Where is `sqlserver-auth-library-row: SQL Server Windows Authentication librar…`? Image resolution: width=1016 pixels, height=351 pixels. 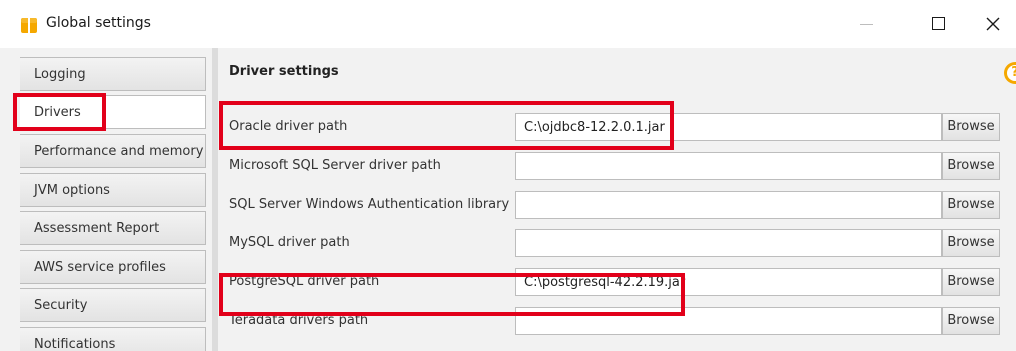
sqlserver-auth-library-row: SQL Server Windows Authentication librar… is located at coordinates (617, 205).